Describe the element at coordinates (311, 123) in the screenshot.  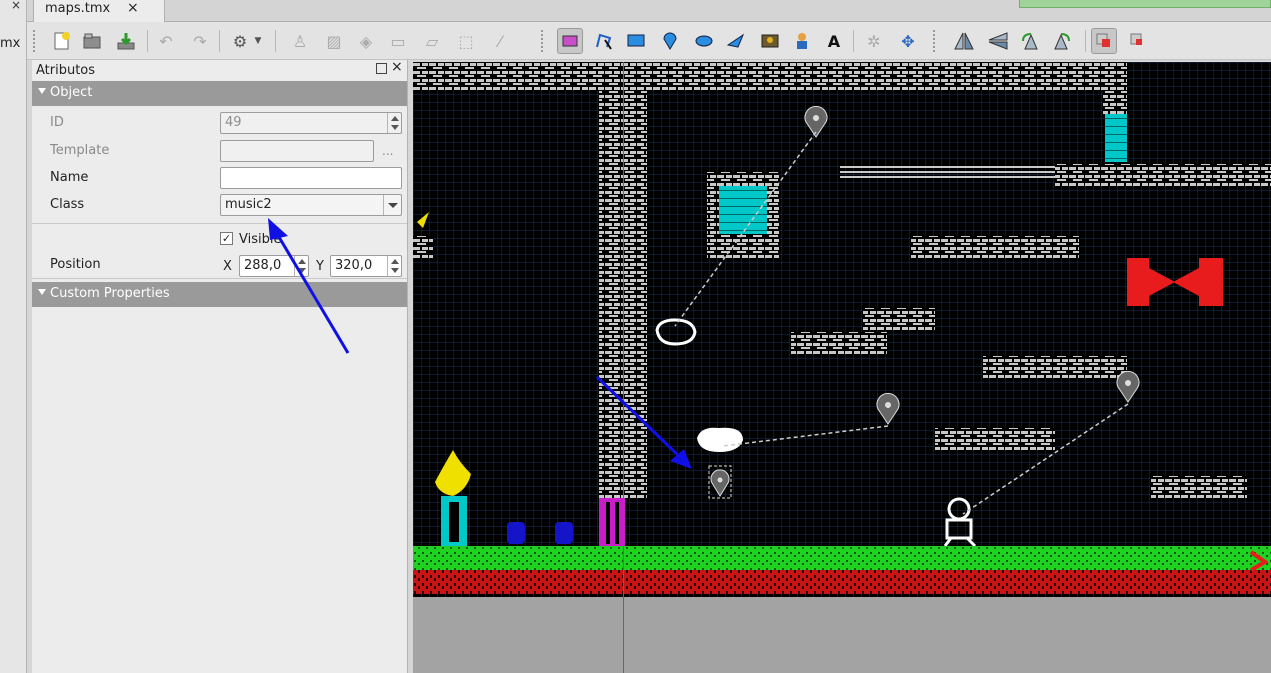
I see `id-field: 49` at that location.